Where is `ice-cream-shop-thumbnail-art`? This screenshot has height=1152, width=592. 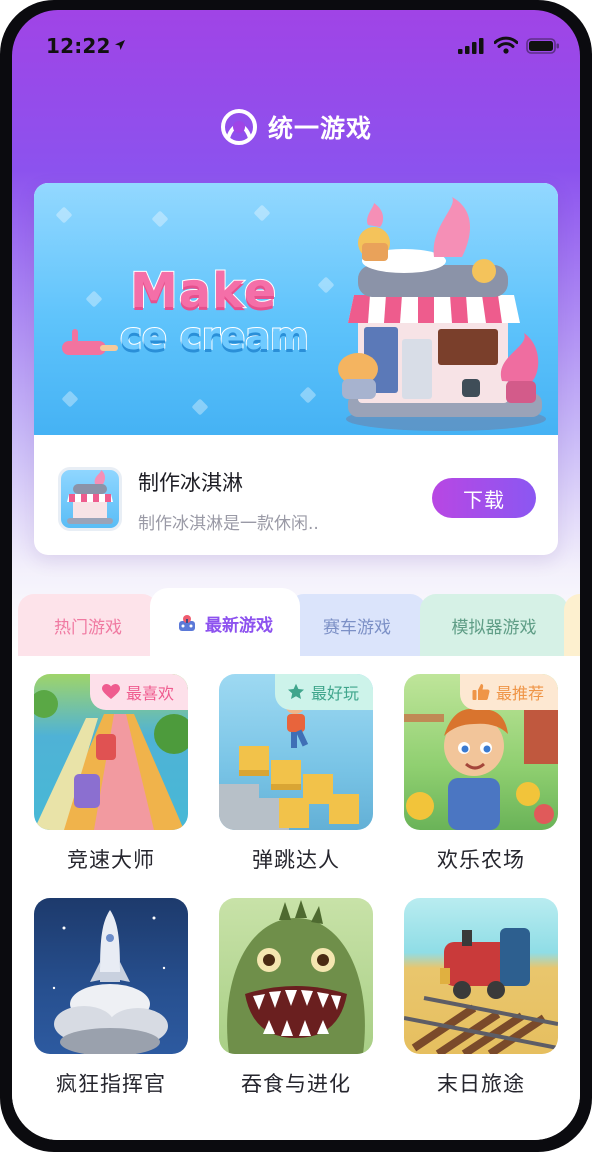
ice-cream-shop-thumbnail-art is located at coordinates (90, 497).